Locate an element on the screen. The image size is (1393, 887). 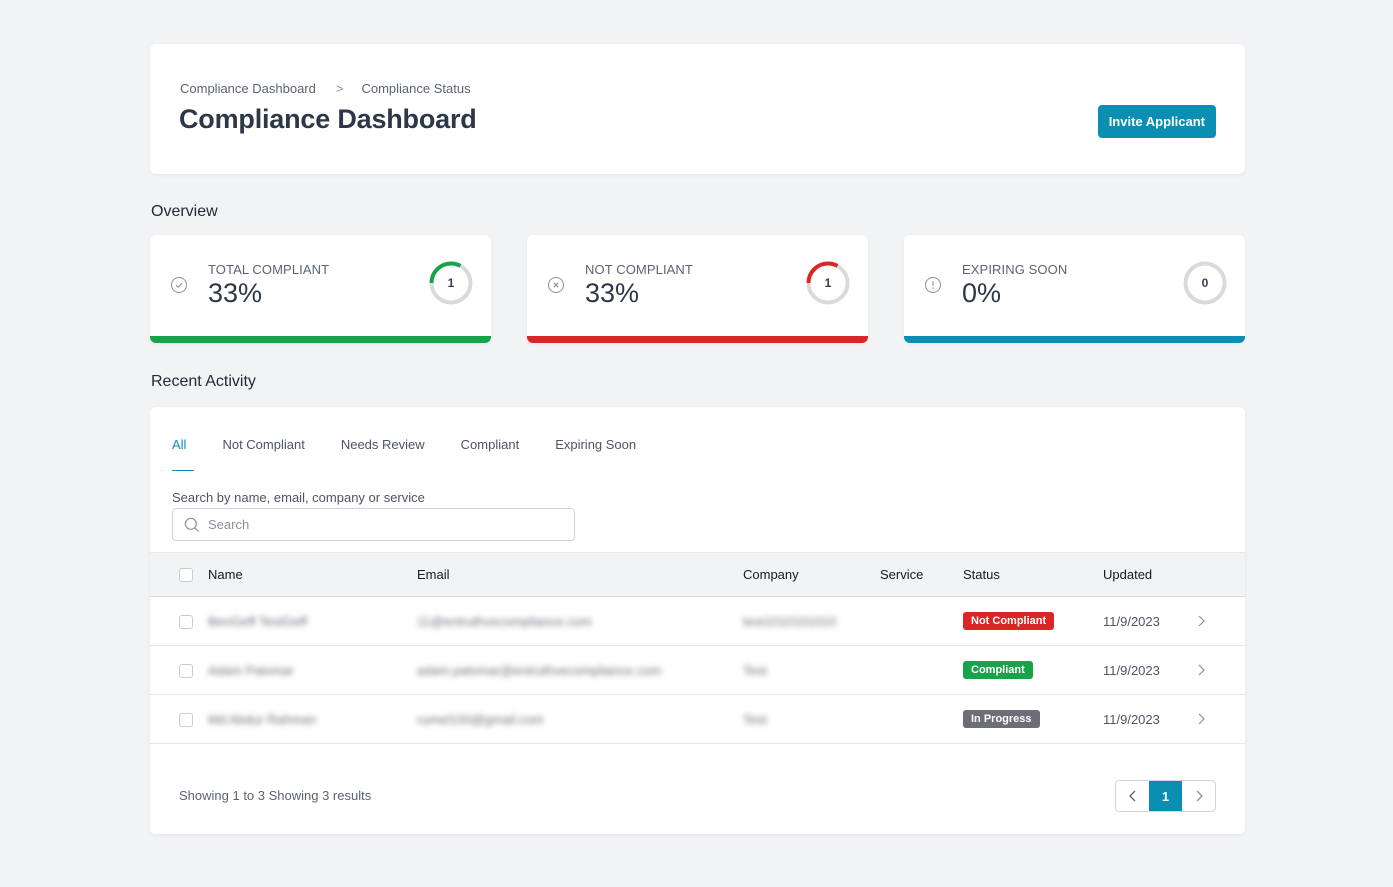
cell-company: test1010101010 is located at coordinates (790, 621).